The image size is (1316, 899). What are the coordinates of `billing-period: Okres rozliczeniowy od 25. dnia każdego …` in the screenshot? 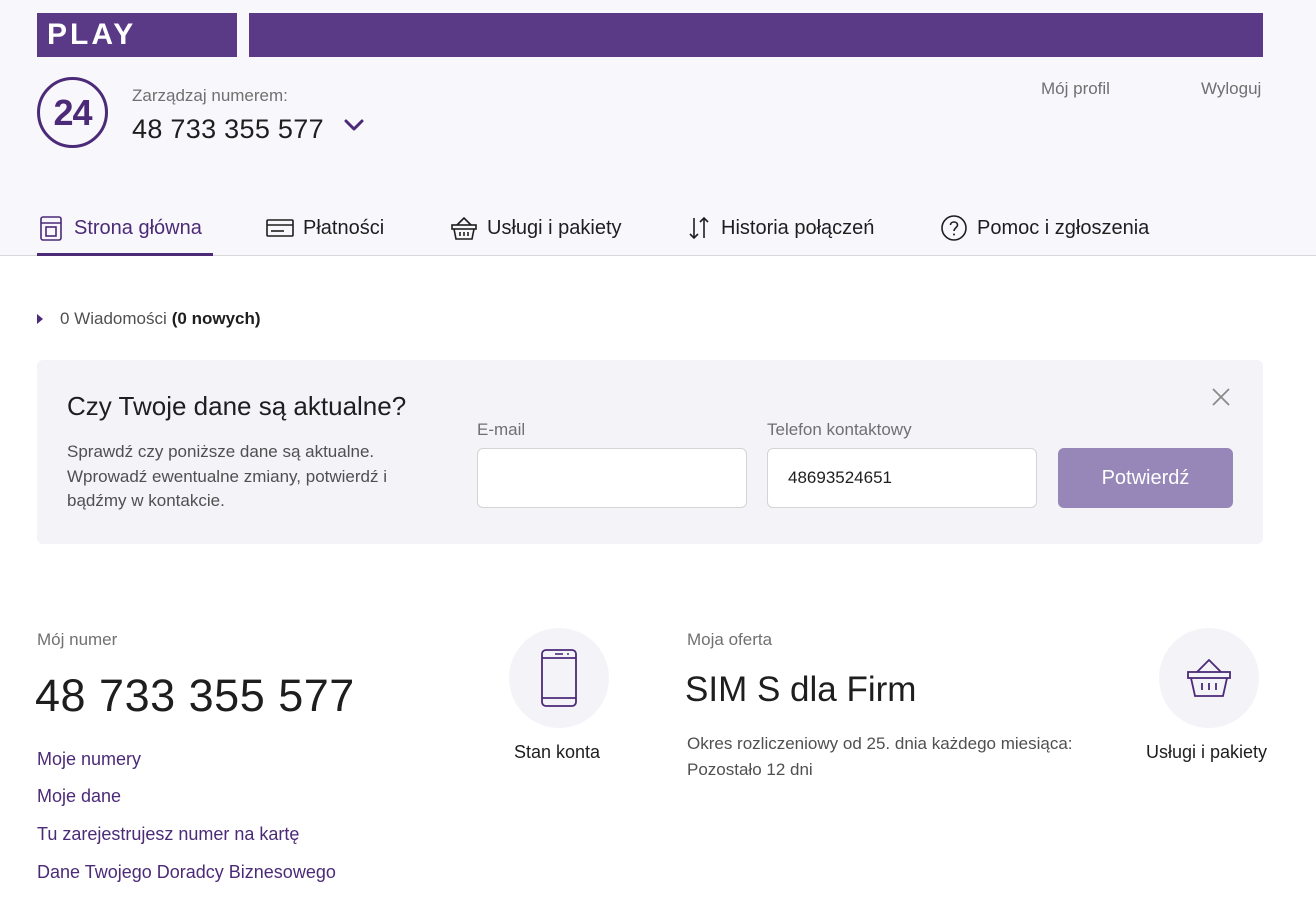 It's located at (907, 757).